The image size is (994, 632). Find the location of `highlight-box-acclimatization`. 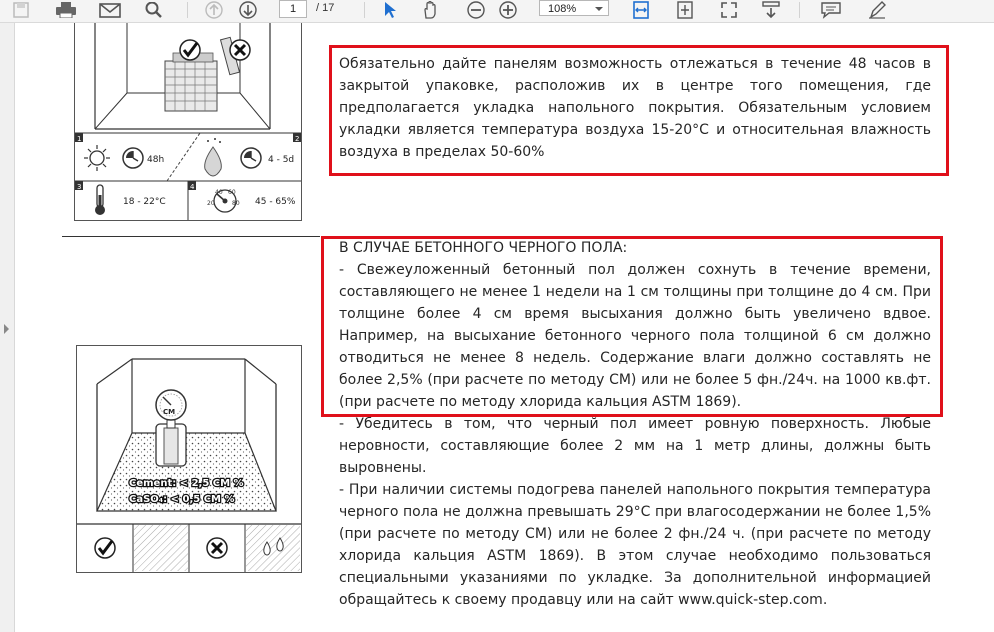

highlight-box-acclimatization is located at coordinates (639, 110).